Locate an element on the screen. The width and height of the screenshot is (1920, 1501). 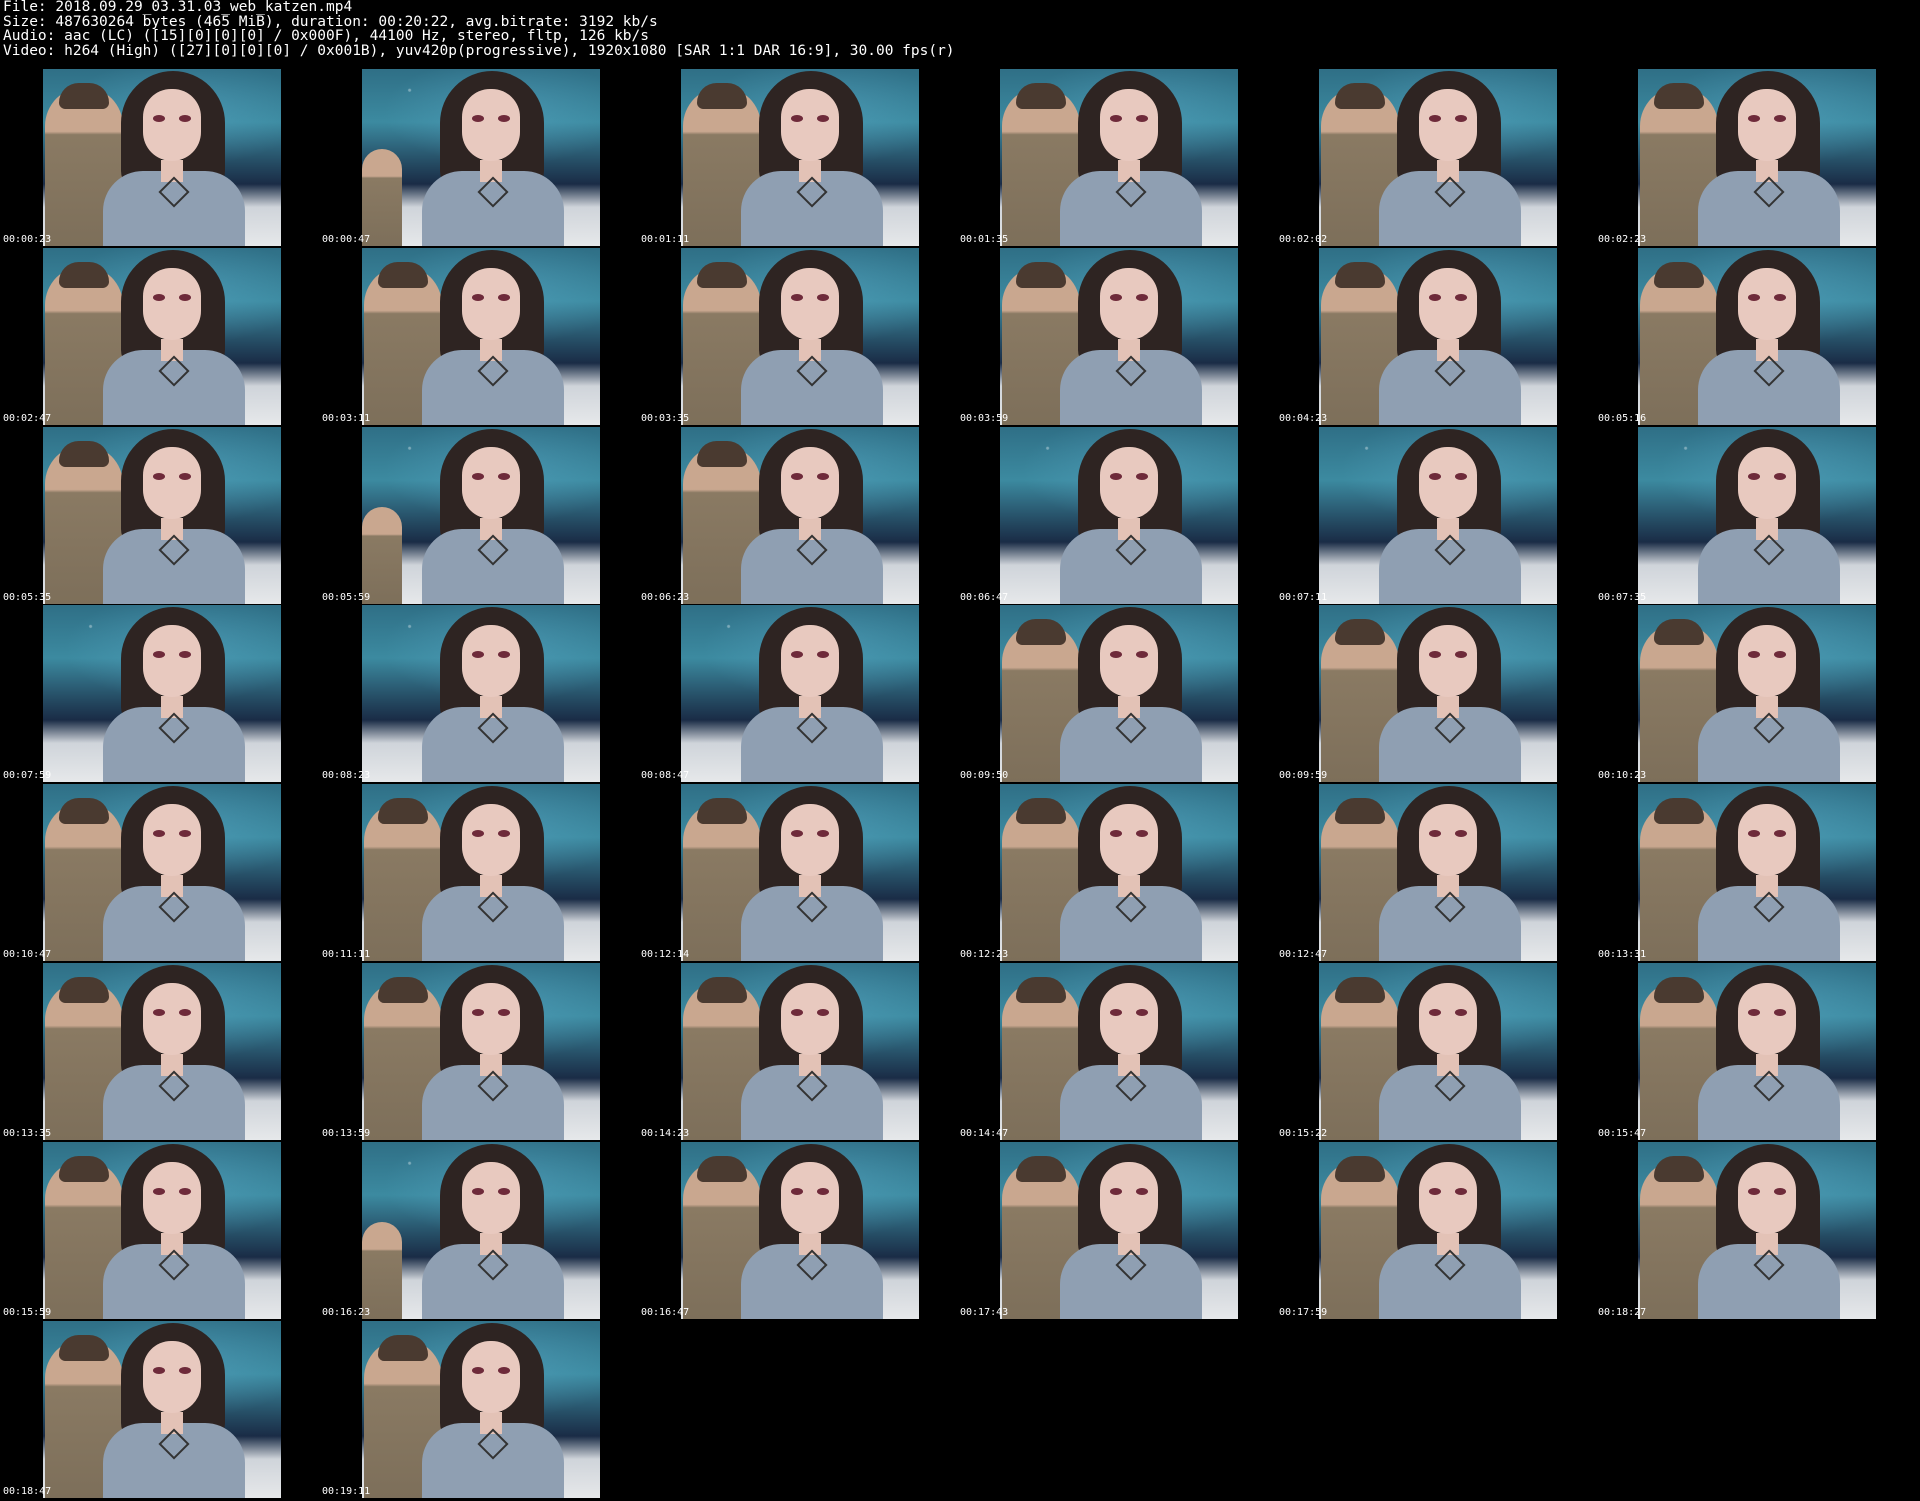
thumbnail-timestamp: 00:08:47 is located at coordinates (665, 776).